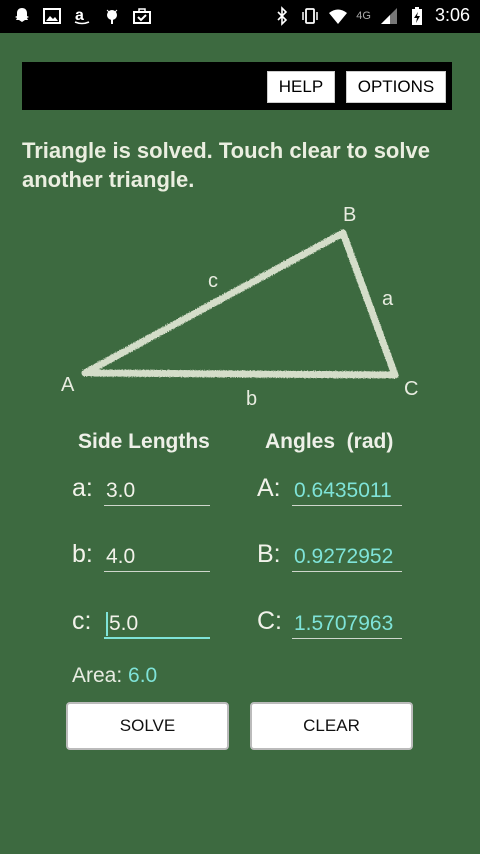 This screenshot has height=854, width=480. What do you see at coordinates (347, 624) in the screenshot?
I see `angle-c-output: 1.5707963` at bounding box center [347, 624].